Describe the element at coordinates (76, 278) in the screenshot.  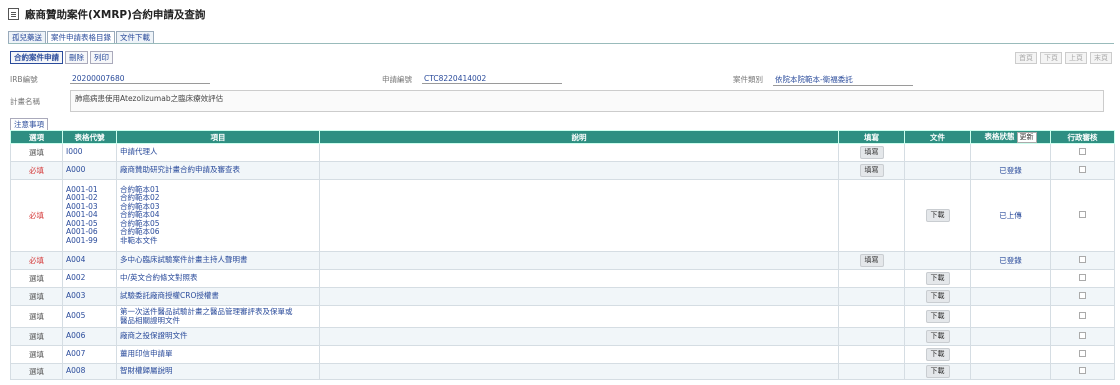
I see `form-code: A002` at that location.